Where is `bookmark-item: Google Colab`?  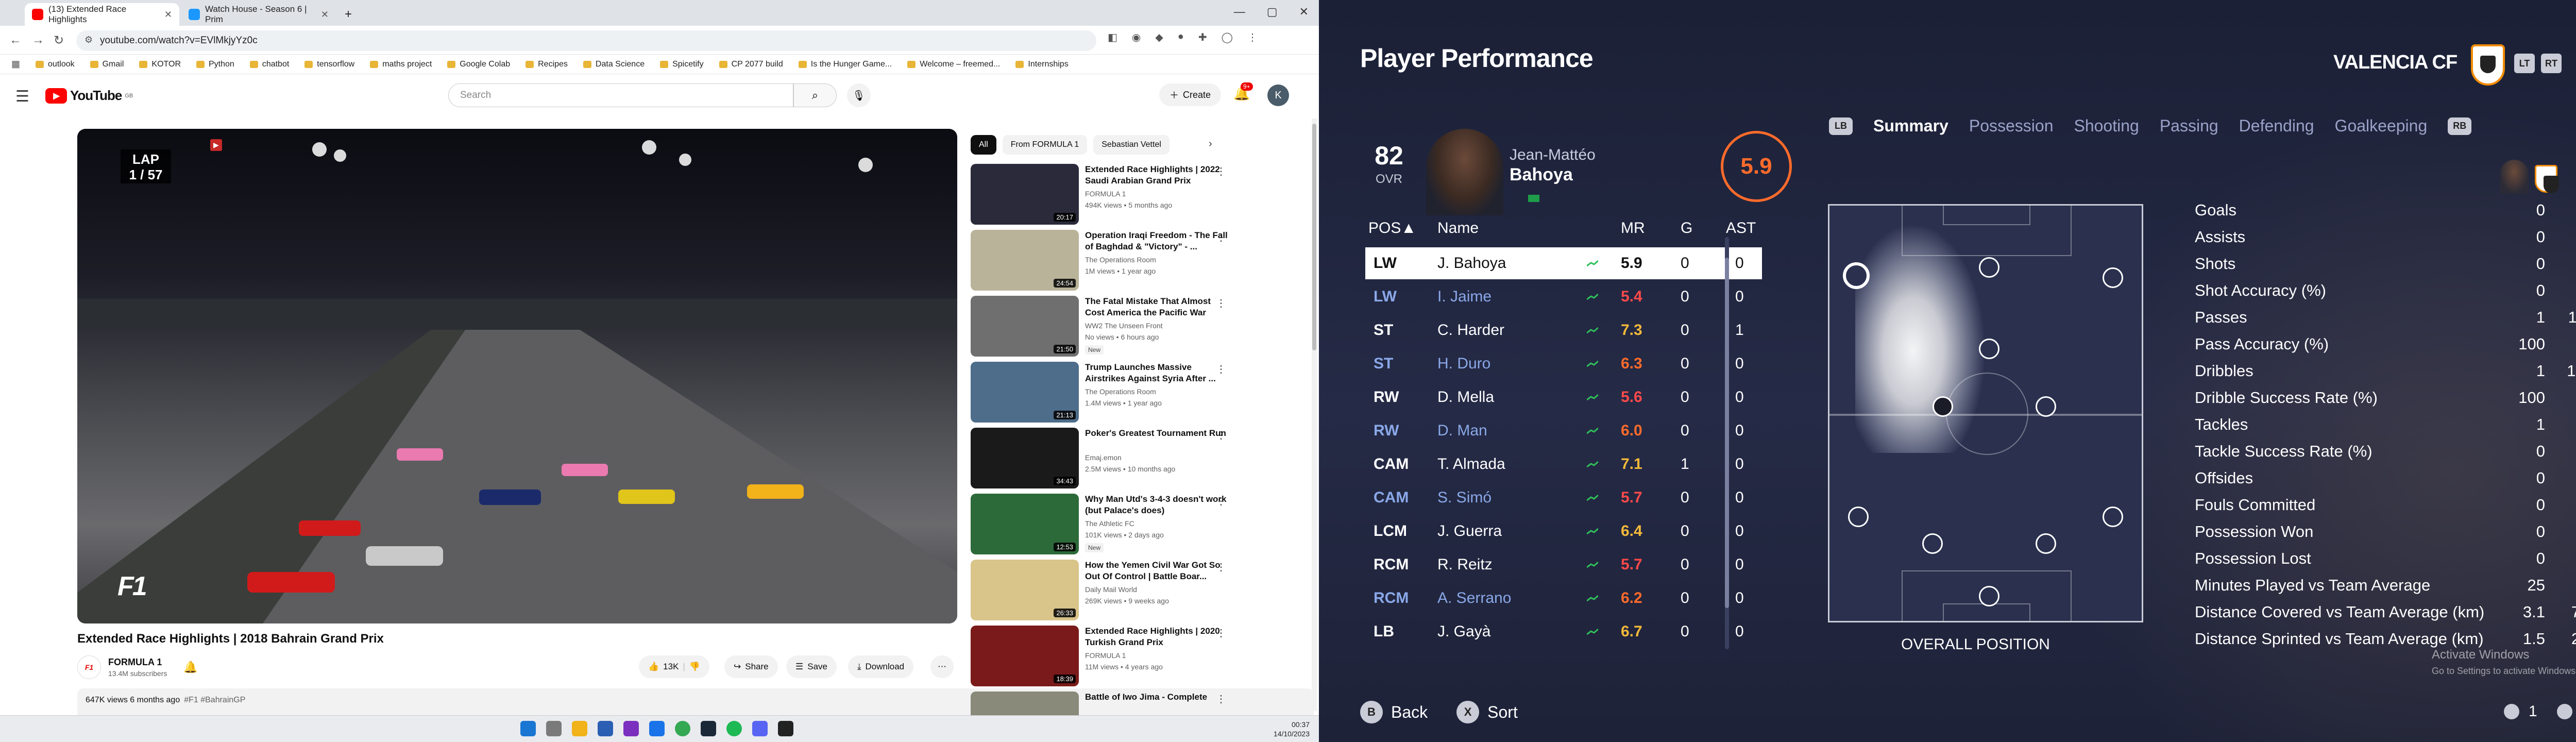 bookmark-item: Google Colab is located at coordinates (478, 64).